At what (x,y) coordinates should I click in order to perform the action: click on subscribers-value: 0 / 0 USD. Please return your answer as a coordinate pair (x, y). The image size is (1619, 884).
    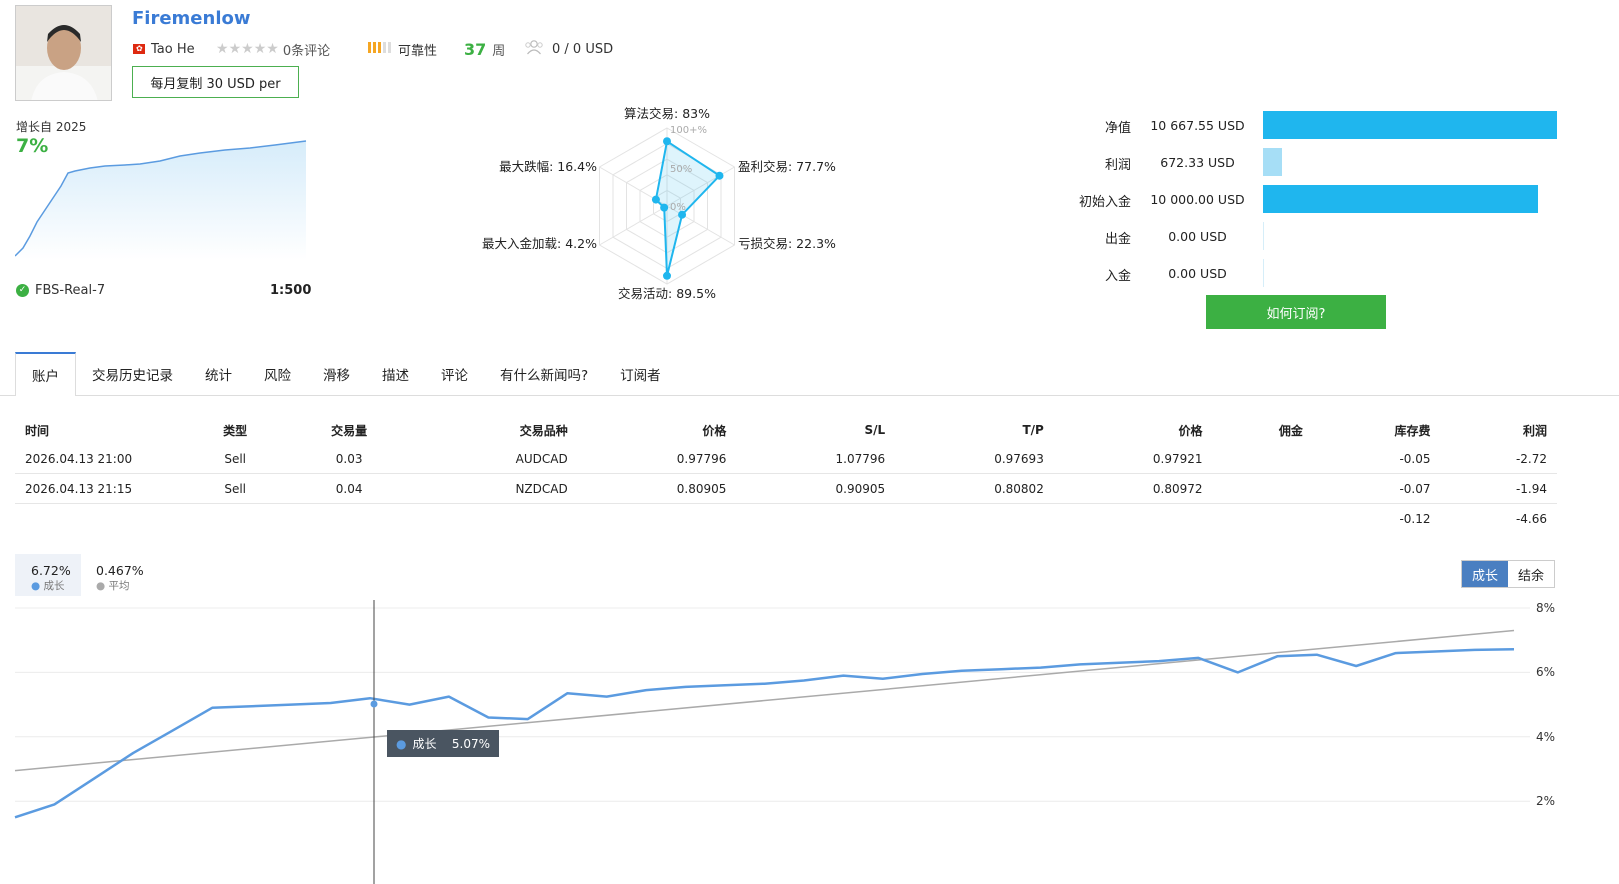
    Looking at the image, I should click on (583, 49).